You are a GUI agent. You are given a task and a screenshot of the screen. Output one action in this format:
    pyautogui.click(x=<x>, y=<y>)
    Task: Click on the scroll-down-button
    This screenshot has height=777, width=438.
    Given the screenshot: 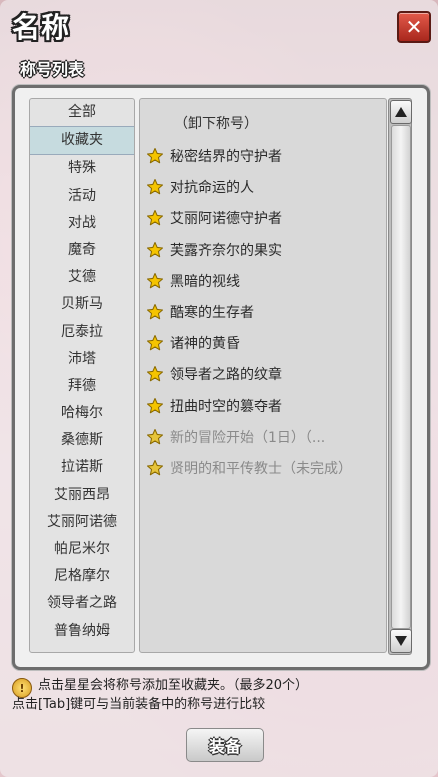 What is the action you would take?
    pyautogui.click(x=401, y=641)
    